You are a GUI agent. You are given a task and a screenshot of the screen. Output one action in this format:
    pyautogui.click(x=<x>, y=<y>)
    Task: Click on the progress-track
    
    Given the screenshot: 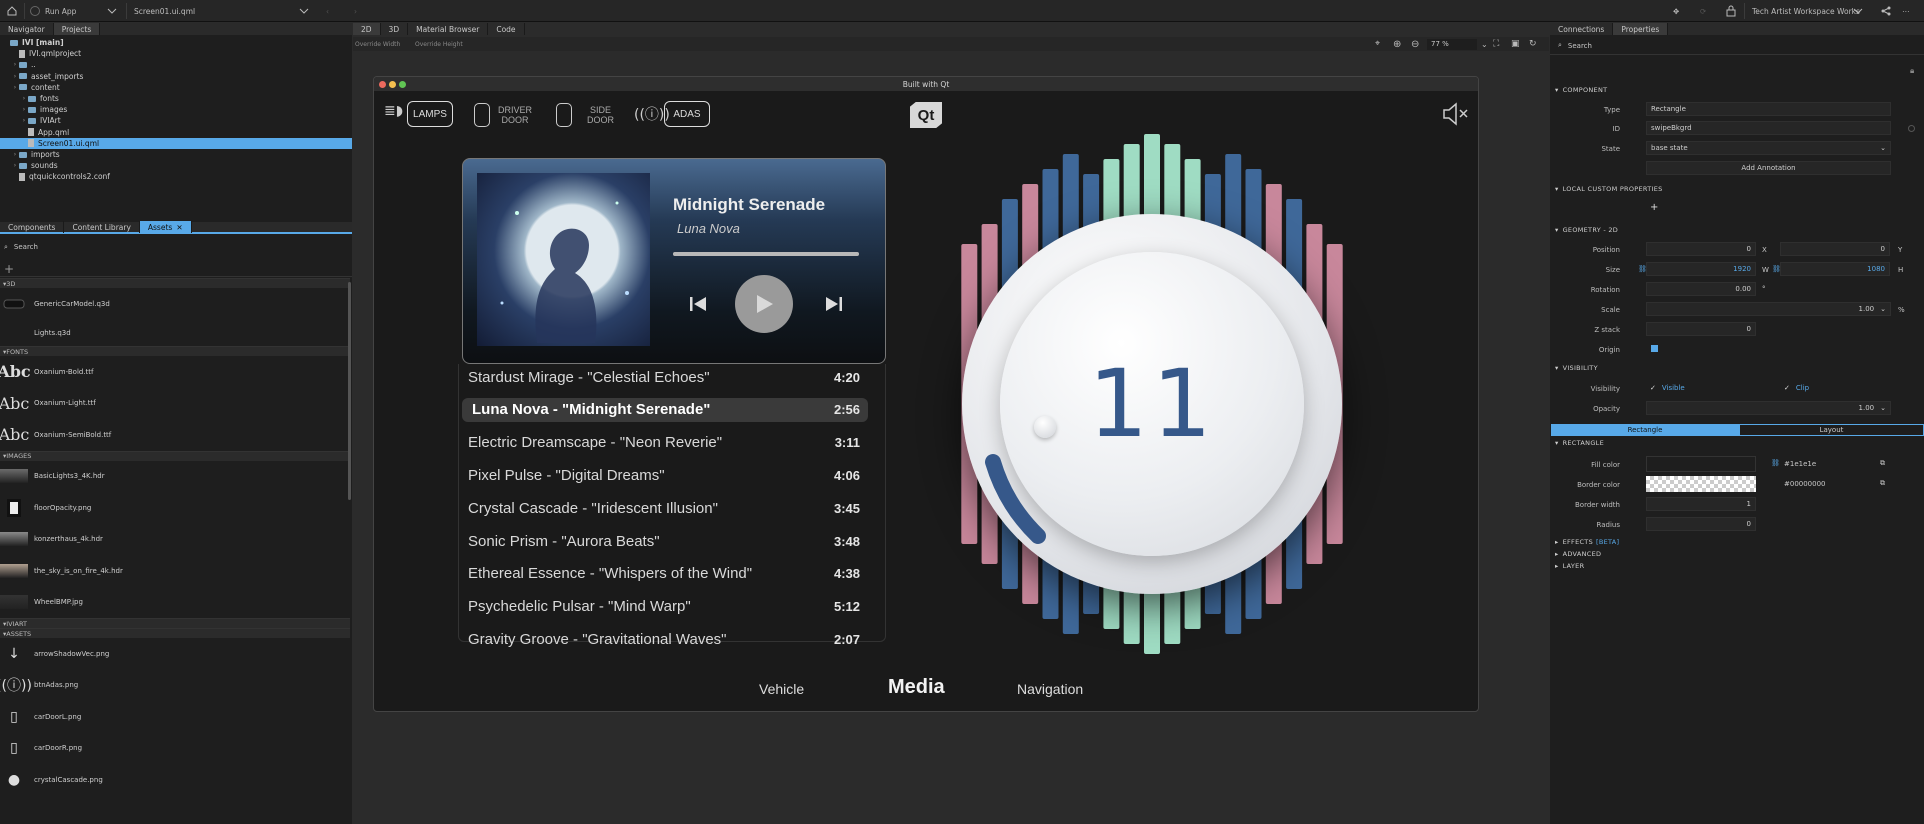 What is the action you would take?
    pyautogui.click(x=766, y=254)
    